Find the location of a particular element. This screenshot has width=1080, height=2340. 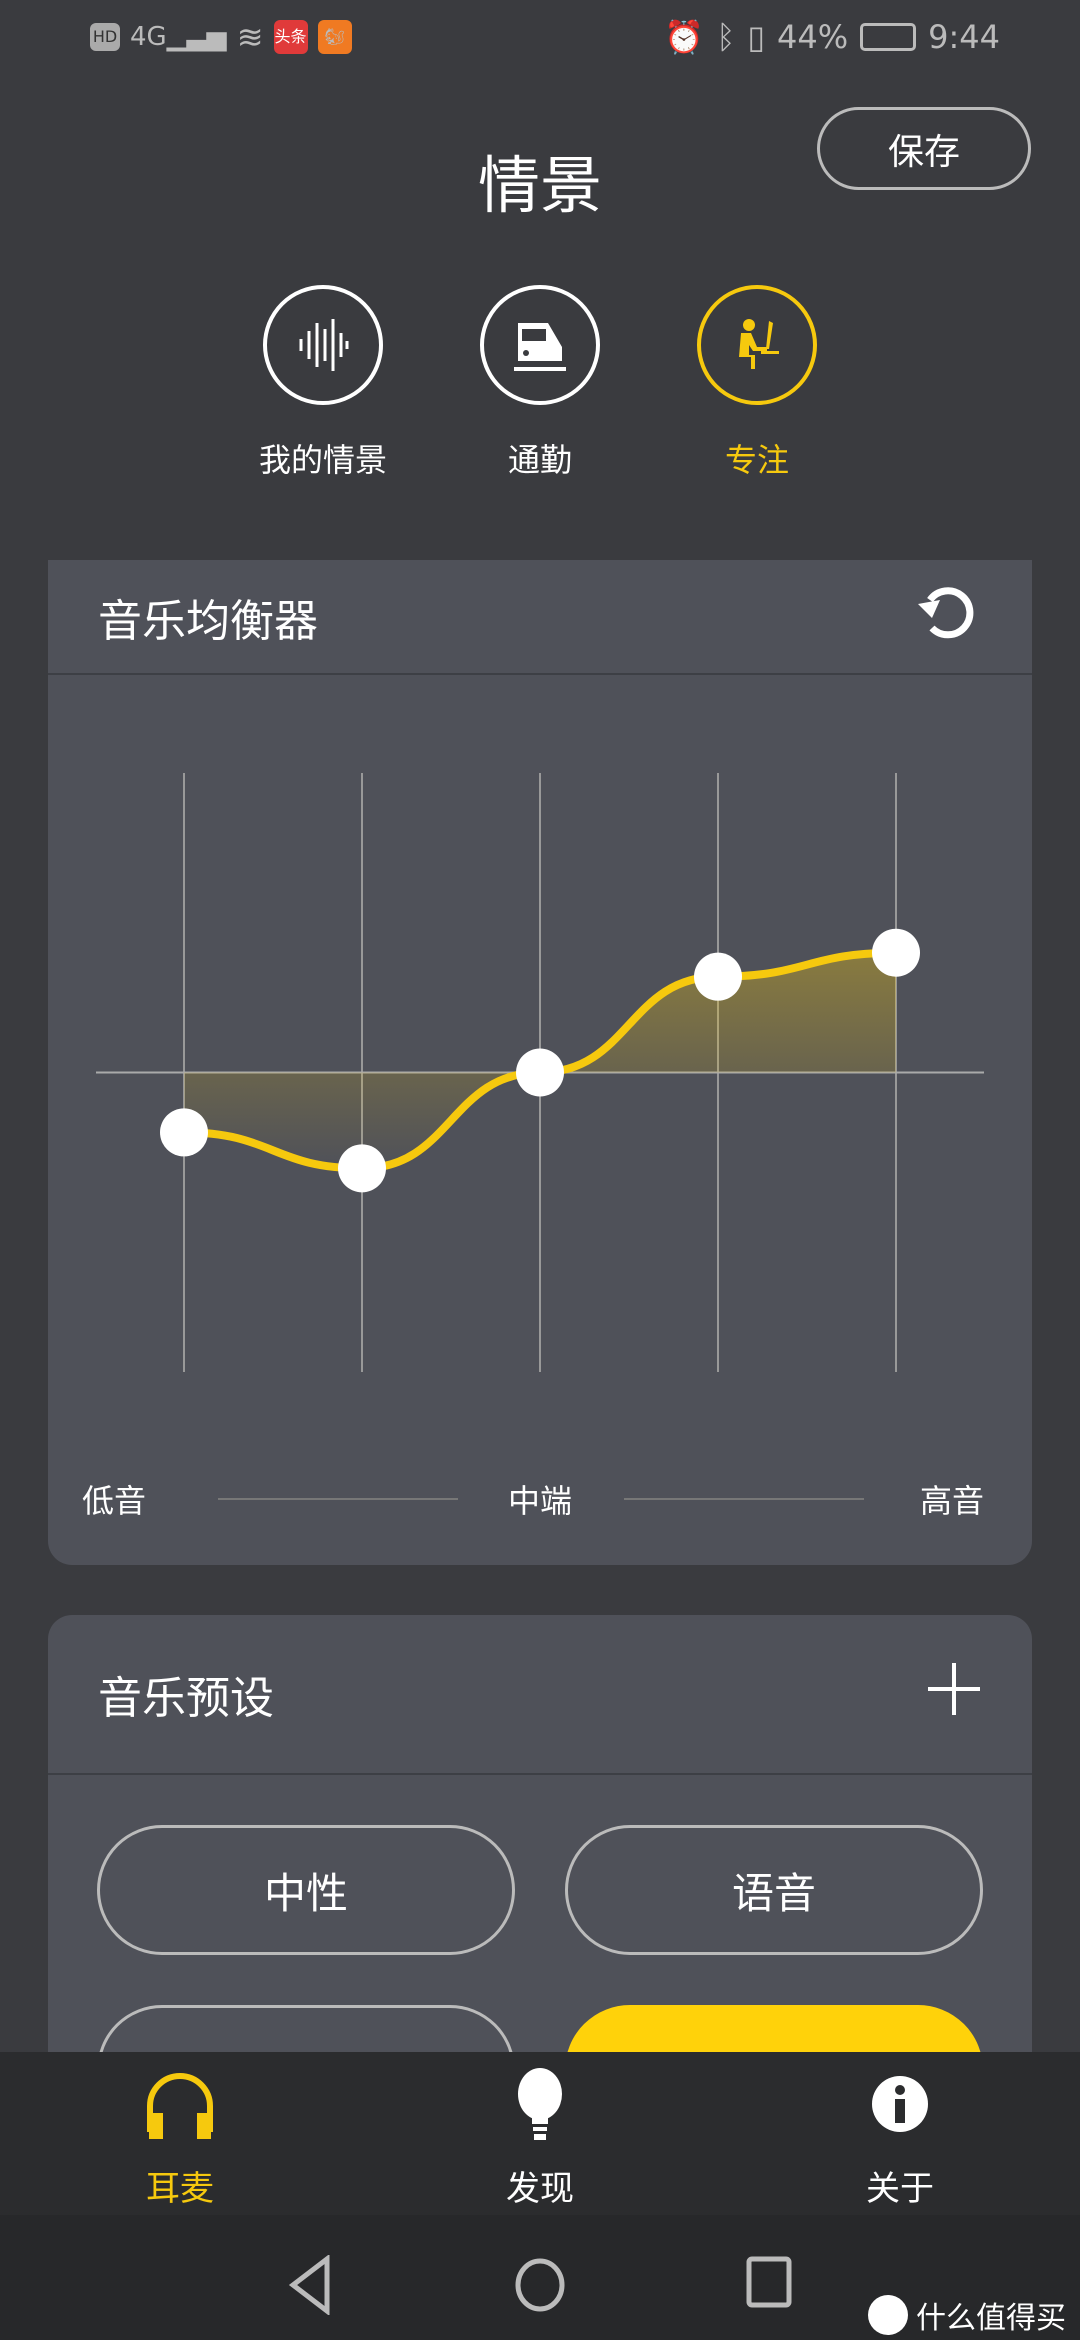

nav-label: 耳麦 is located at coordinates (180, 2189).